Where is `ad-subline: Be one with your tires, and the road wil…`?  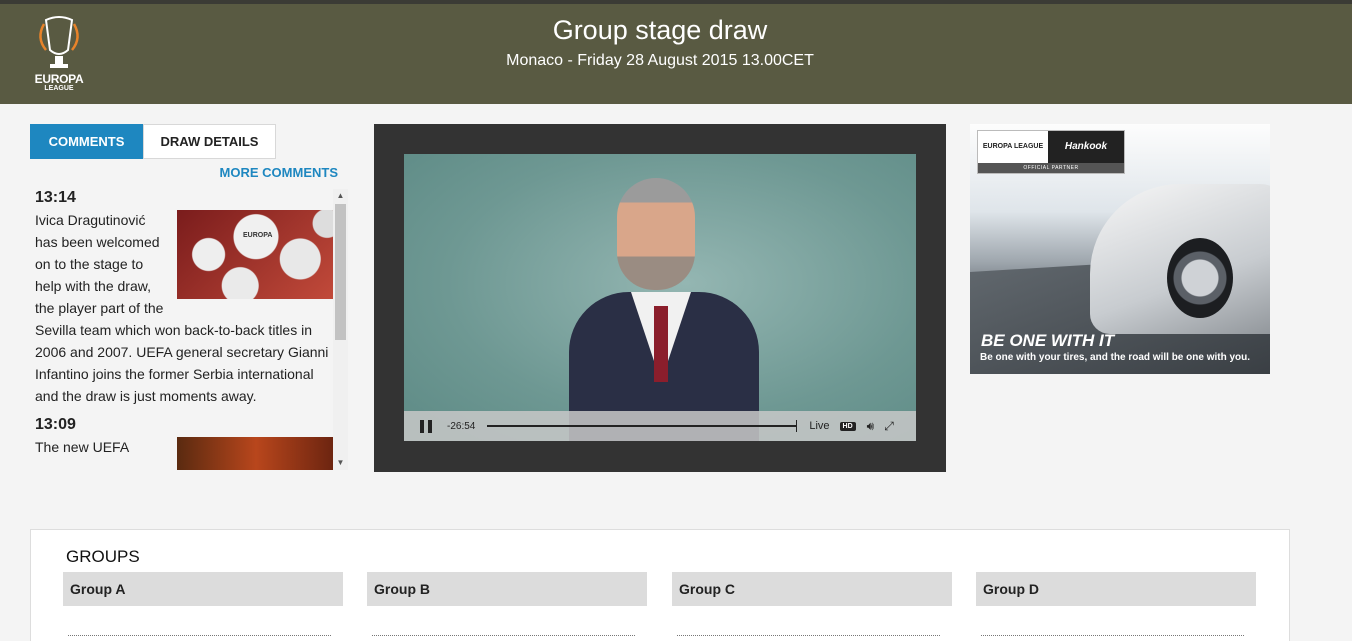 ad-subline: Be one with your tires, and the road wil… is located at coordinates (1115, 357).